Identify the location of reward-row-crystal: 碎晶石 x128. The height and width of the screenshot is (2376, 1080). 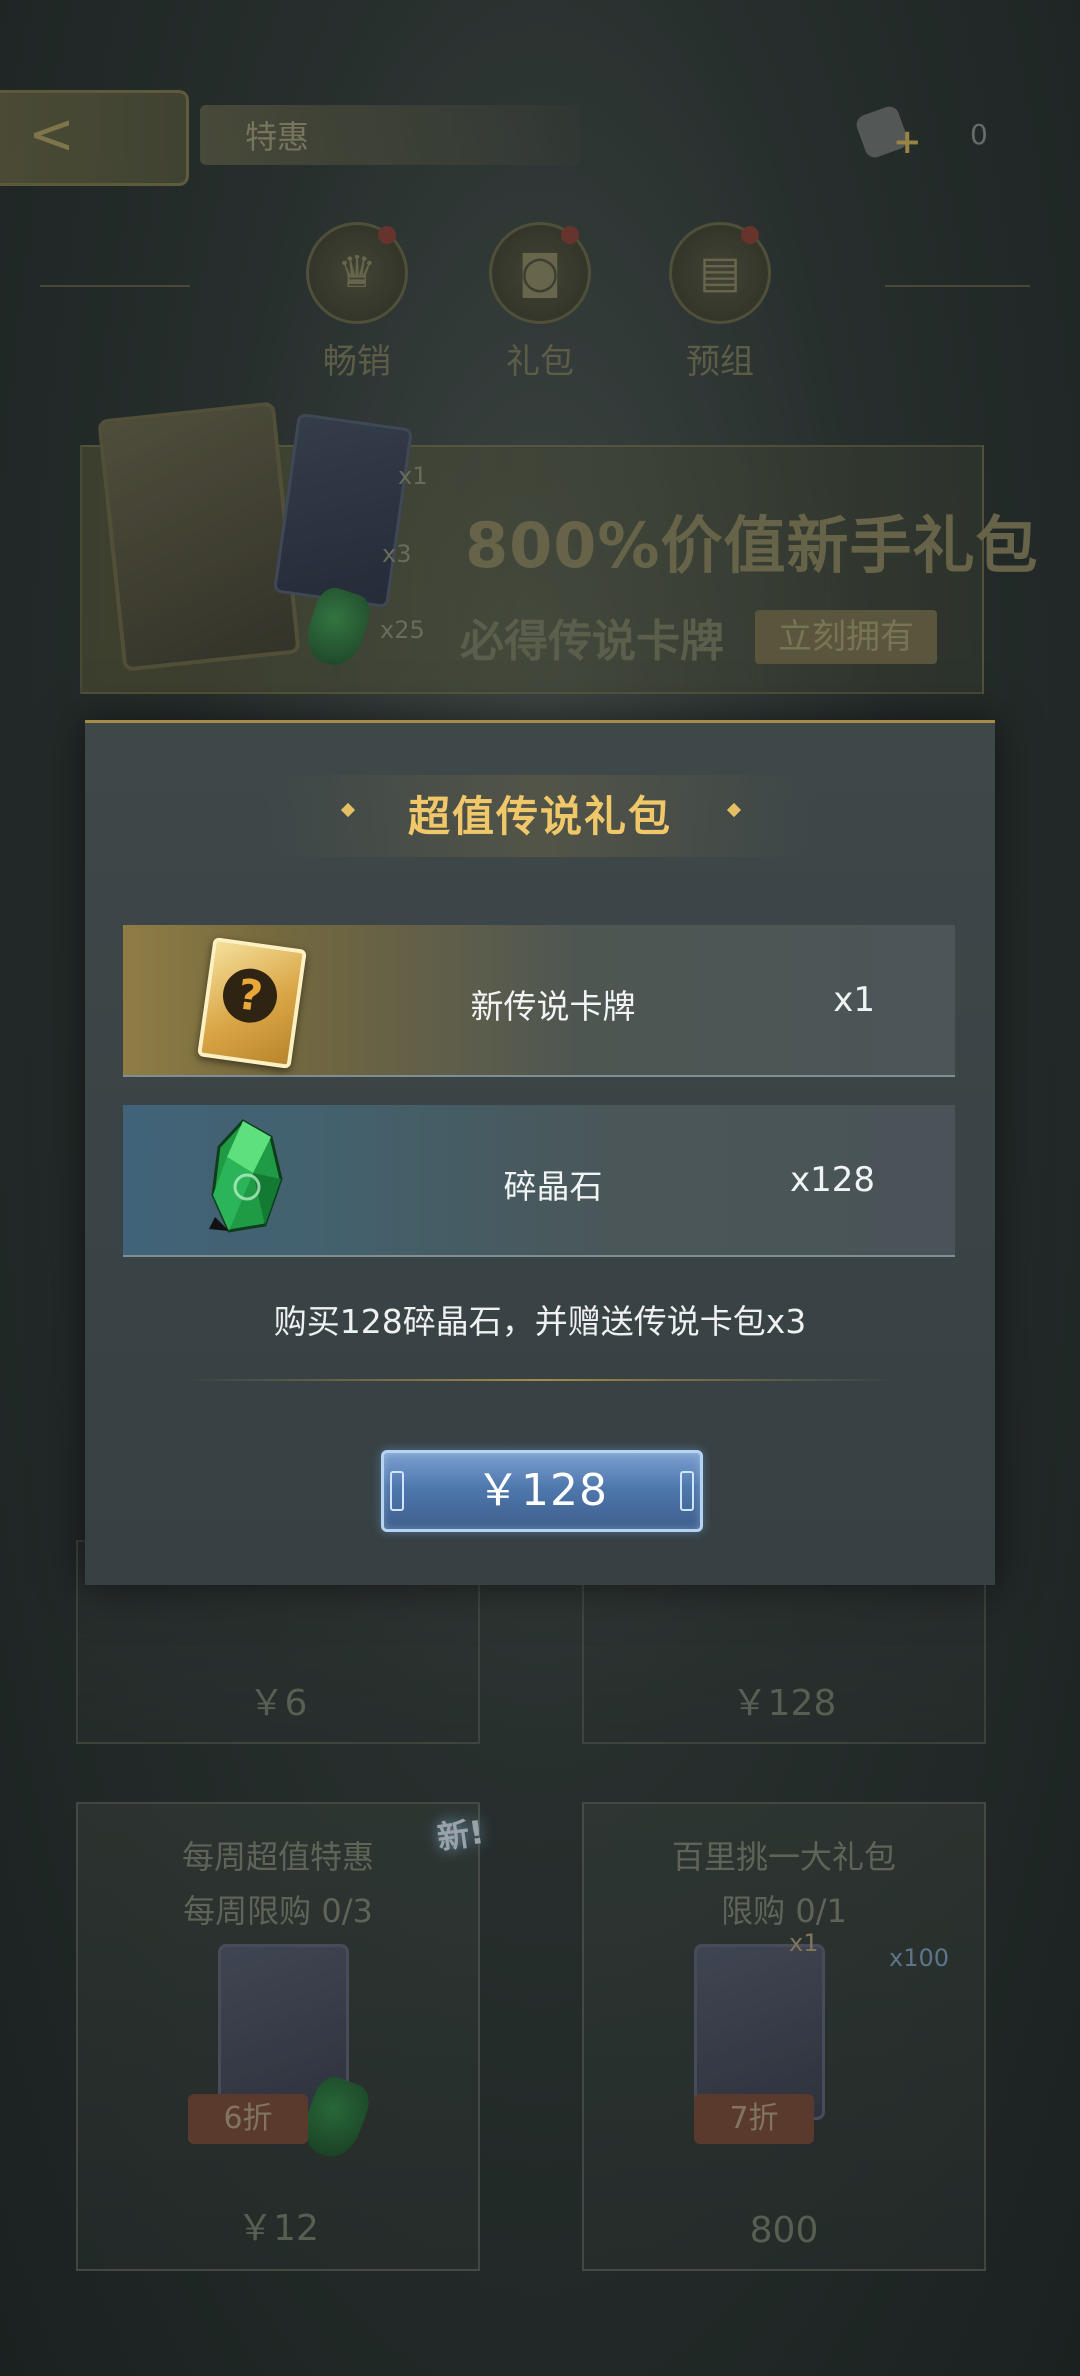
(539, 1181).